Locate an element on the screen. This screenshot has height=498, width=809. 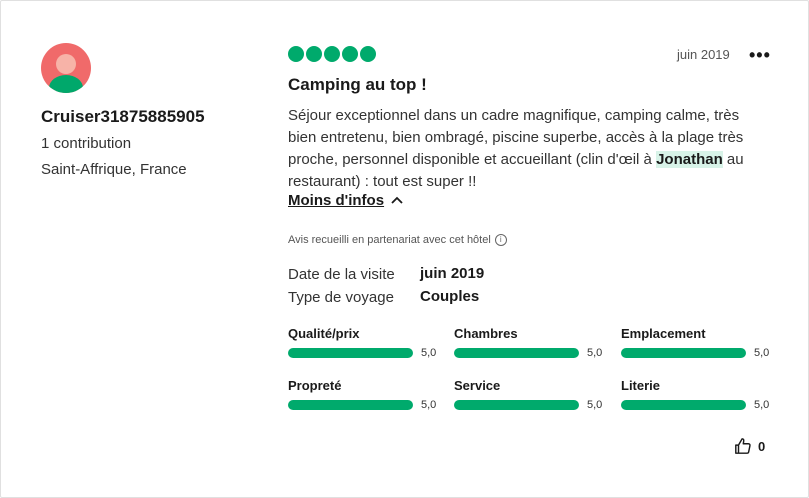
avatar is located at coordinates (66, 68).